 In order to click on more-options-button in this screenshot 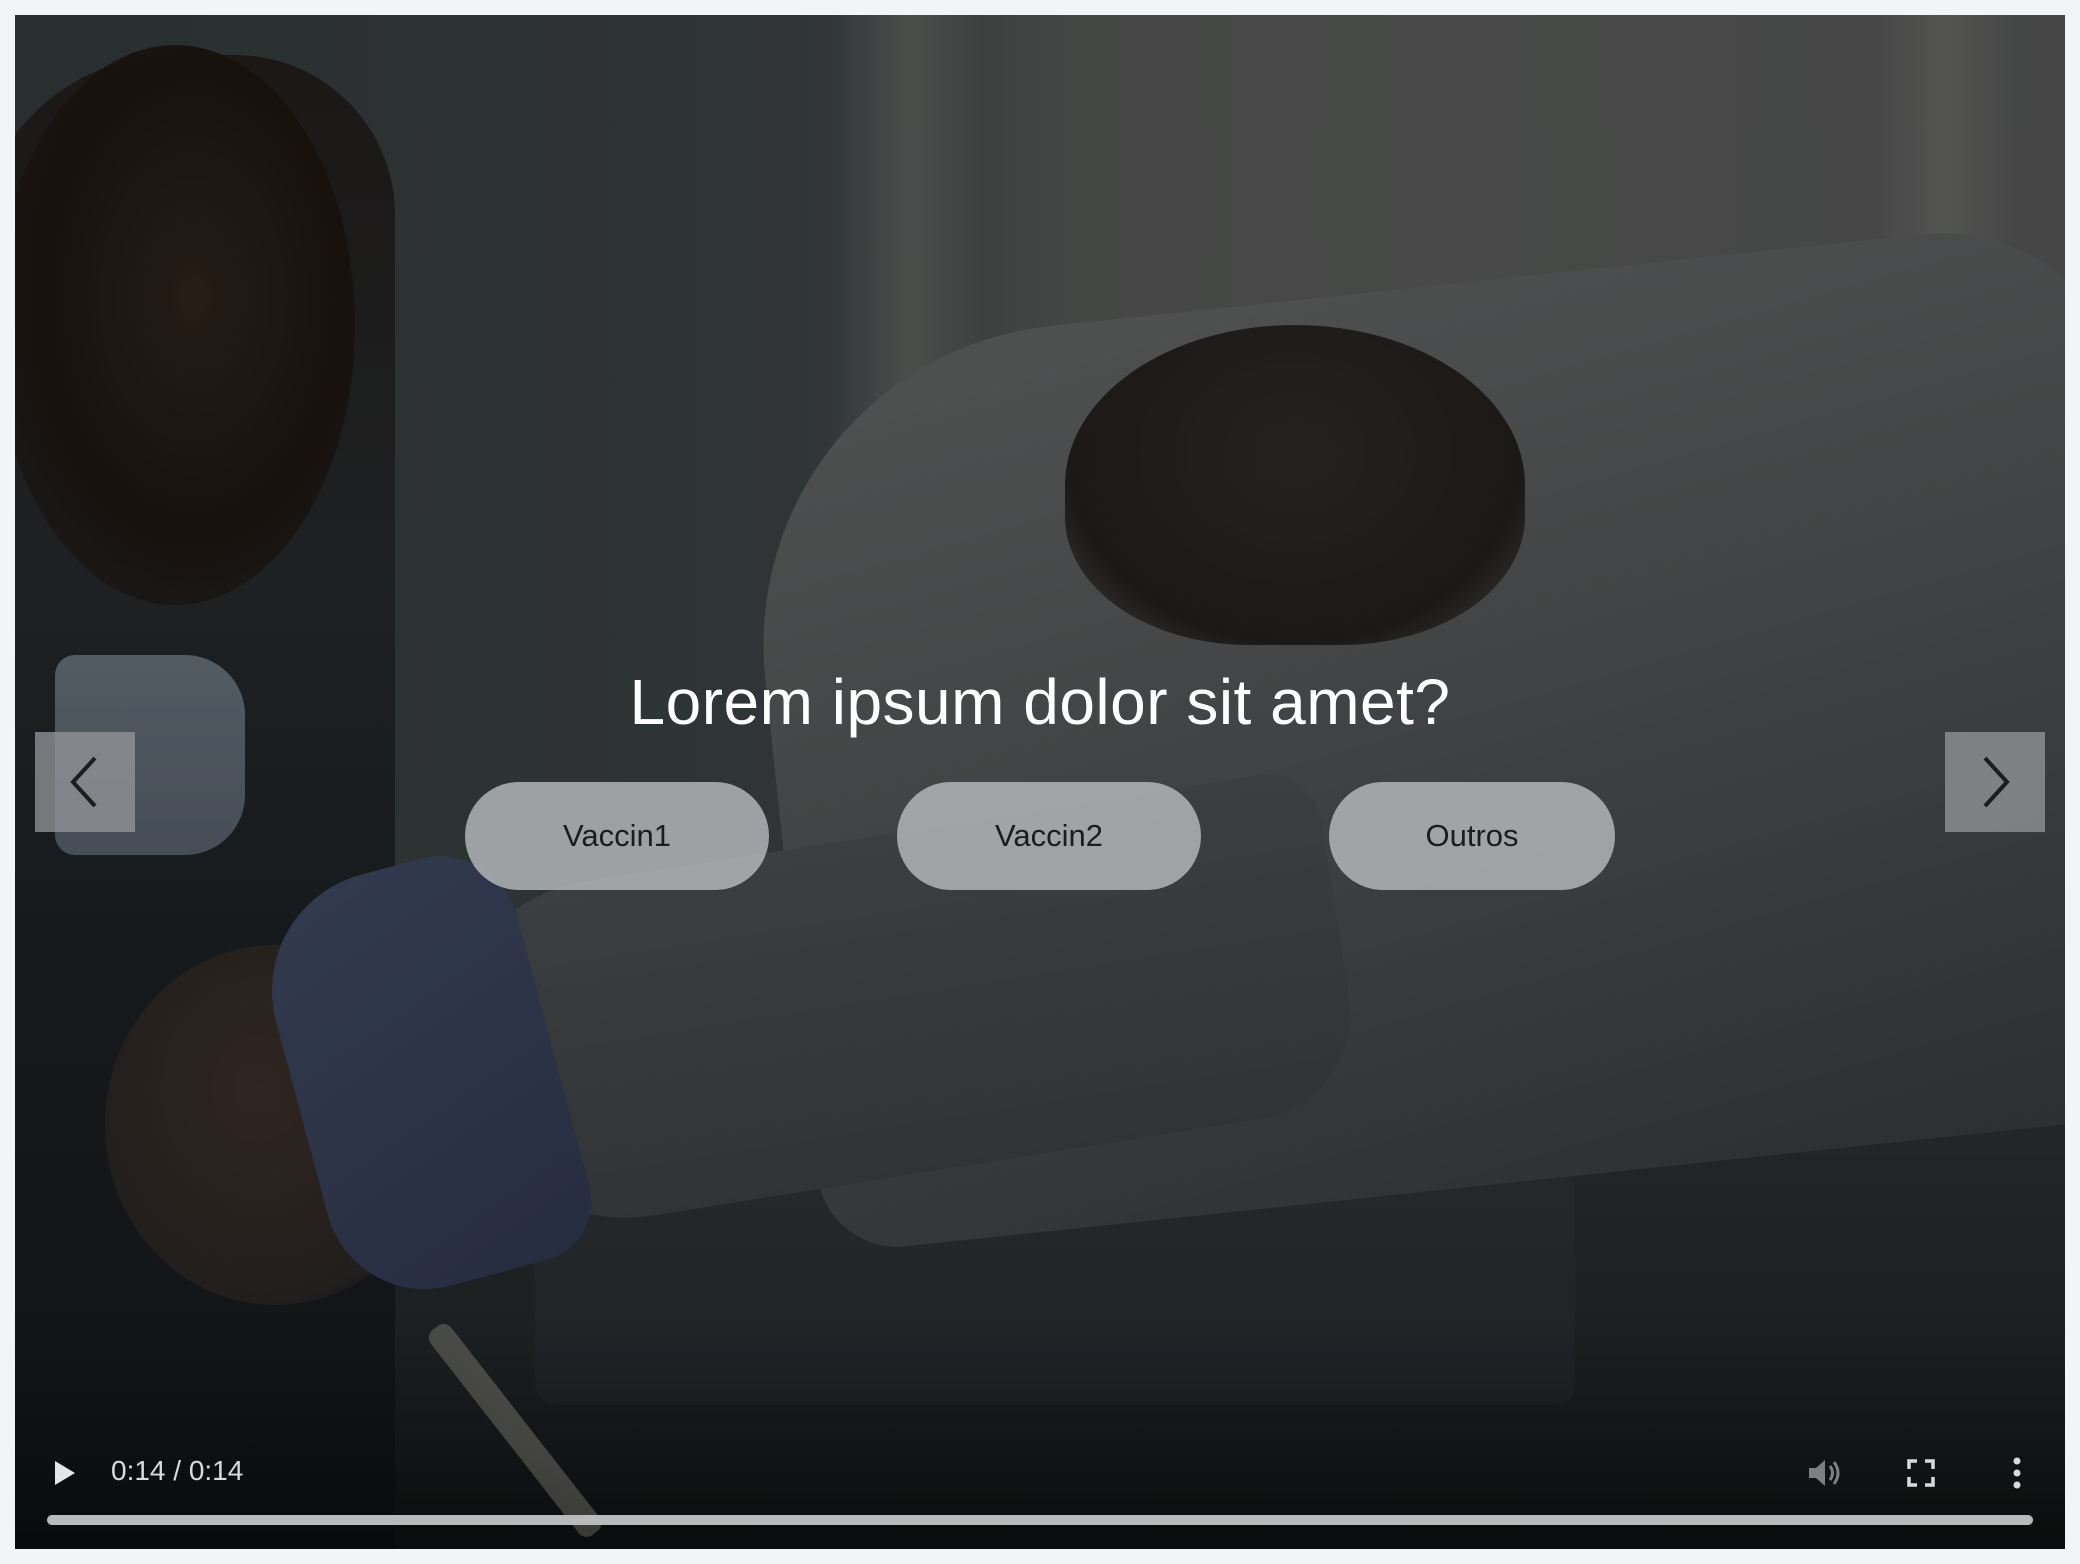, I will do `click(2017, 1473)`.